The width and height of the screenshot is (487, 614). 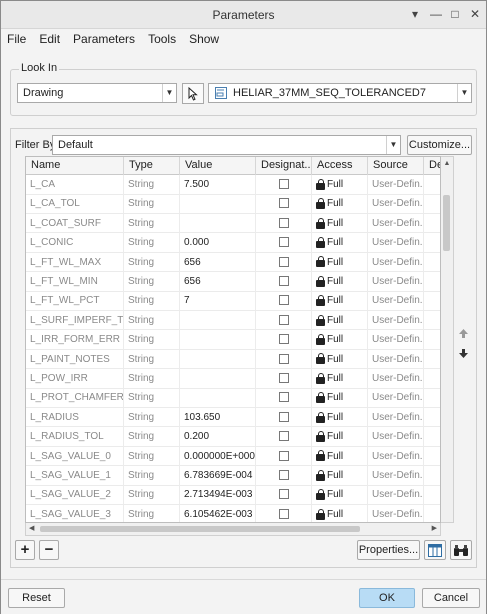 I want to click on cell-name: L_SURF_IMPERF_TOL, so click(x=75, y=320).